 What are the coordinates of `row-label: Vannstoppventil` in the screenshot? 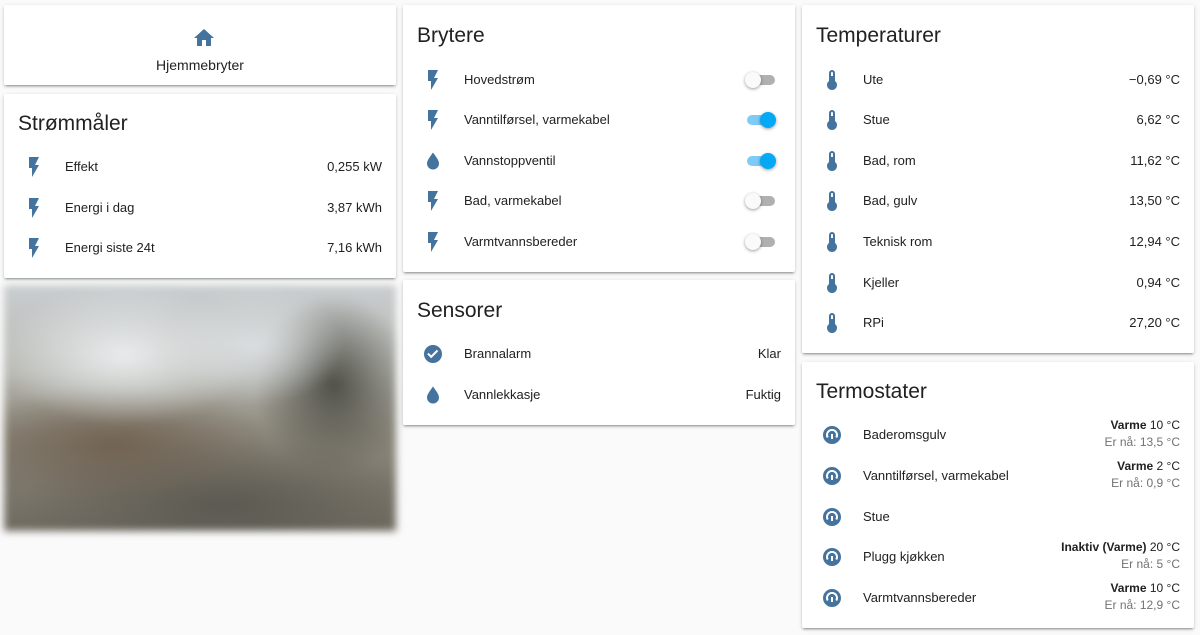 It's located at (510, 160).